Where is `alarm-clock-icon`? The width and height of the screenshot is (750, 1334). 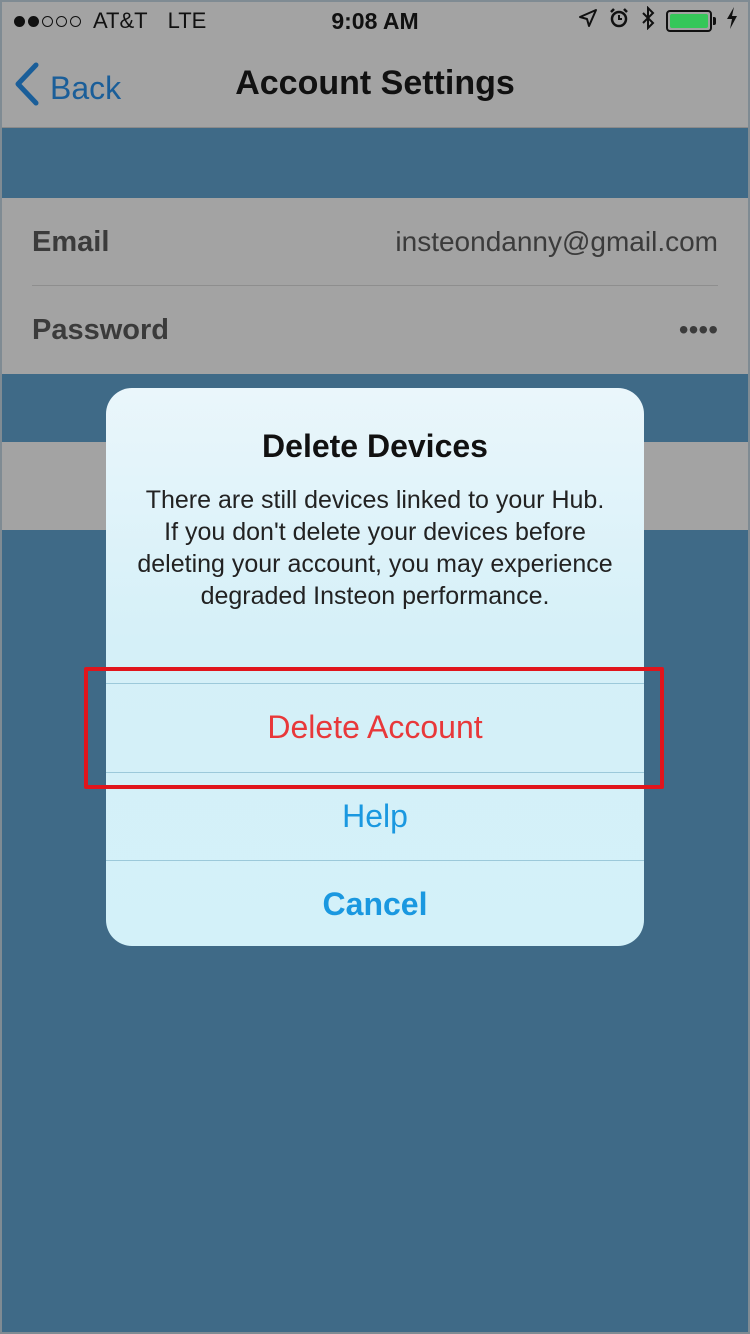
alarm-clock-icon is located at coordinates (619, 21).